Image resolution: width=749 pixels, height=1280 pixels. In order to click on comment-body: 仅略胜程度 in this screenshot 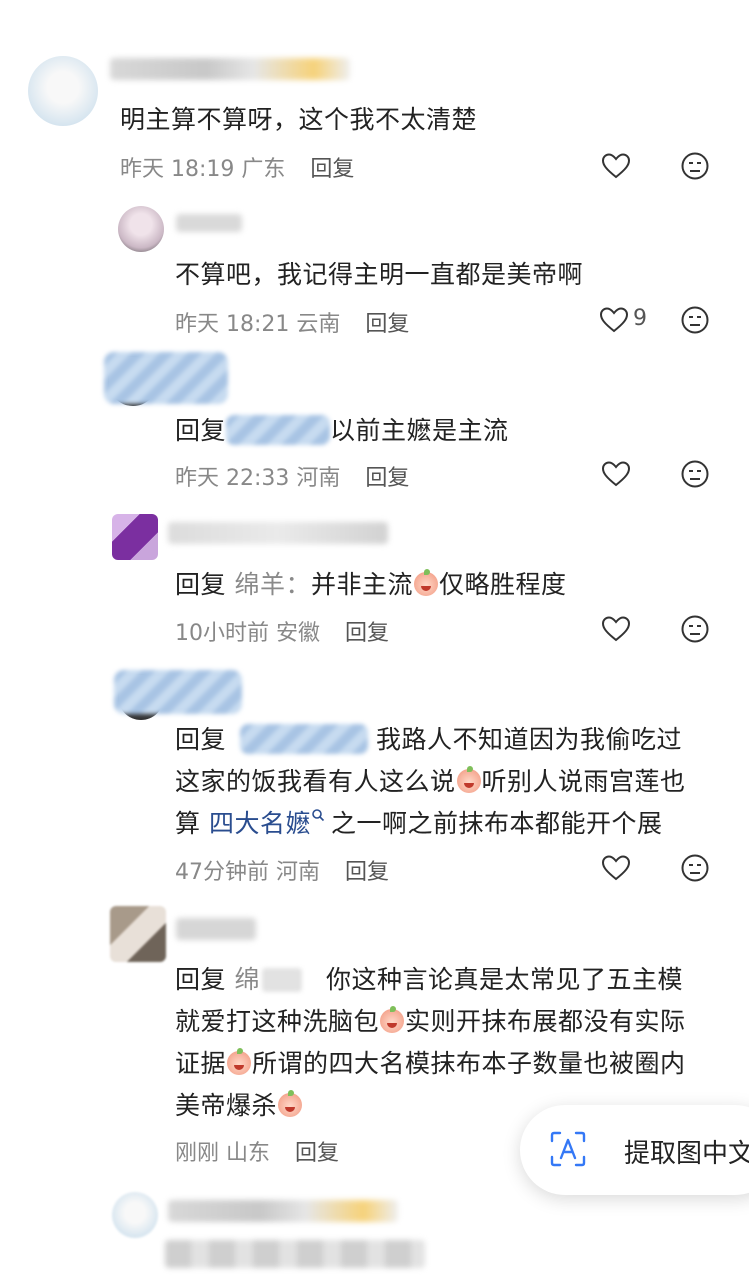, I will do `click(503, 584)`.